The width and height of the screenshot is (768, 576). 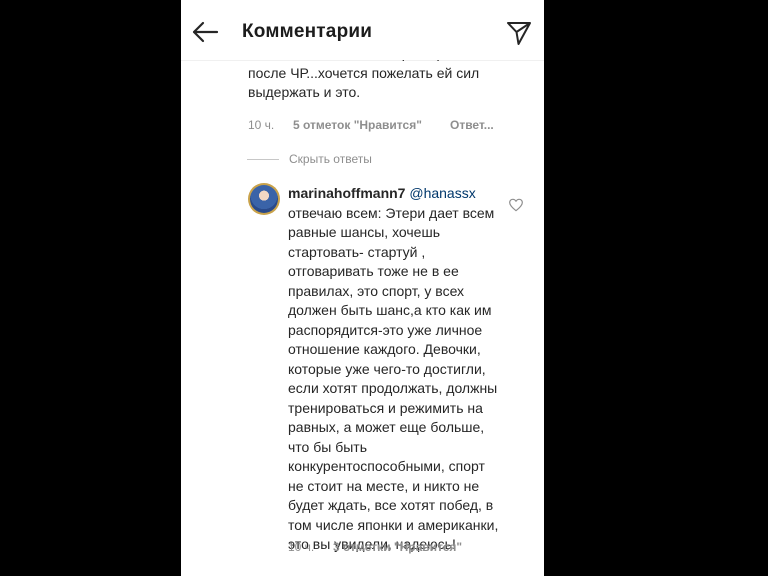 I want to click on avatar-photo, so click(x=264, y=199).